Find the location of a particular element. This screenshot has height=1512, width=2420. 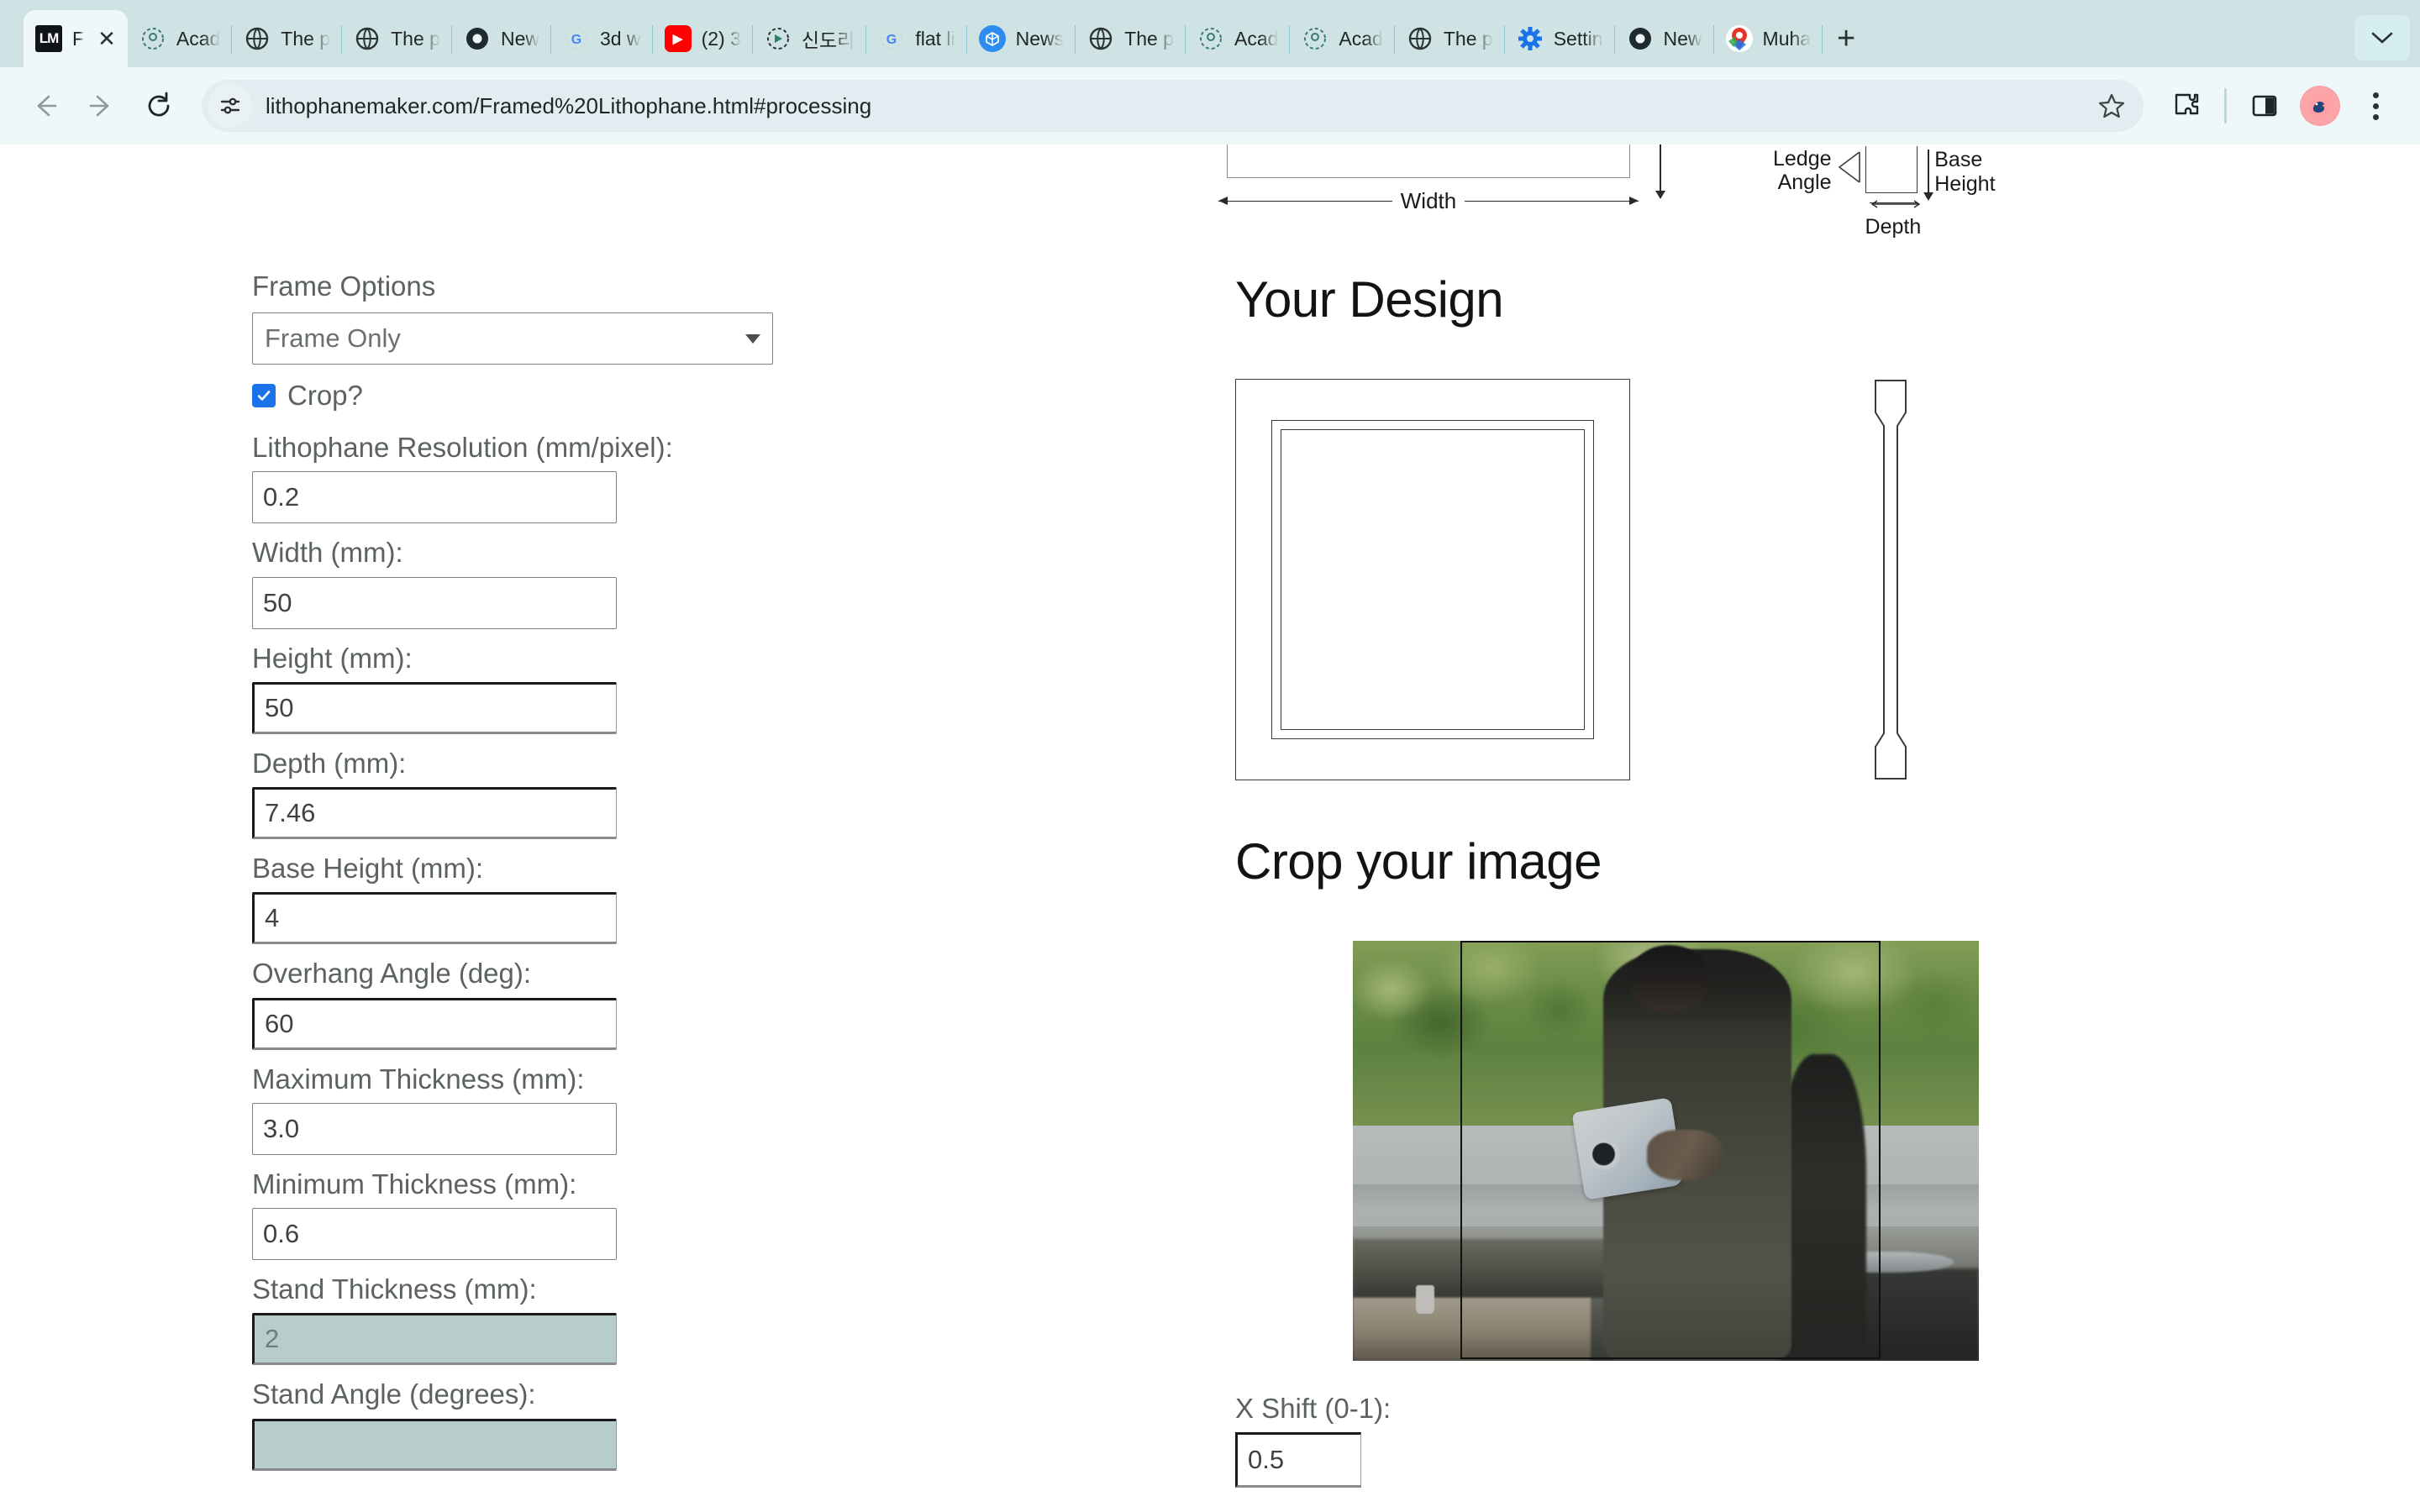

tab-acad-3: Acad is located at coordinates (1343, 38).